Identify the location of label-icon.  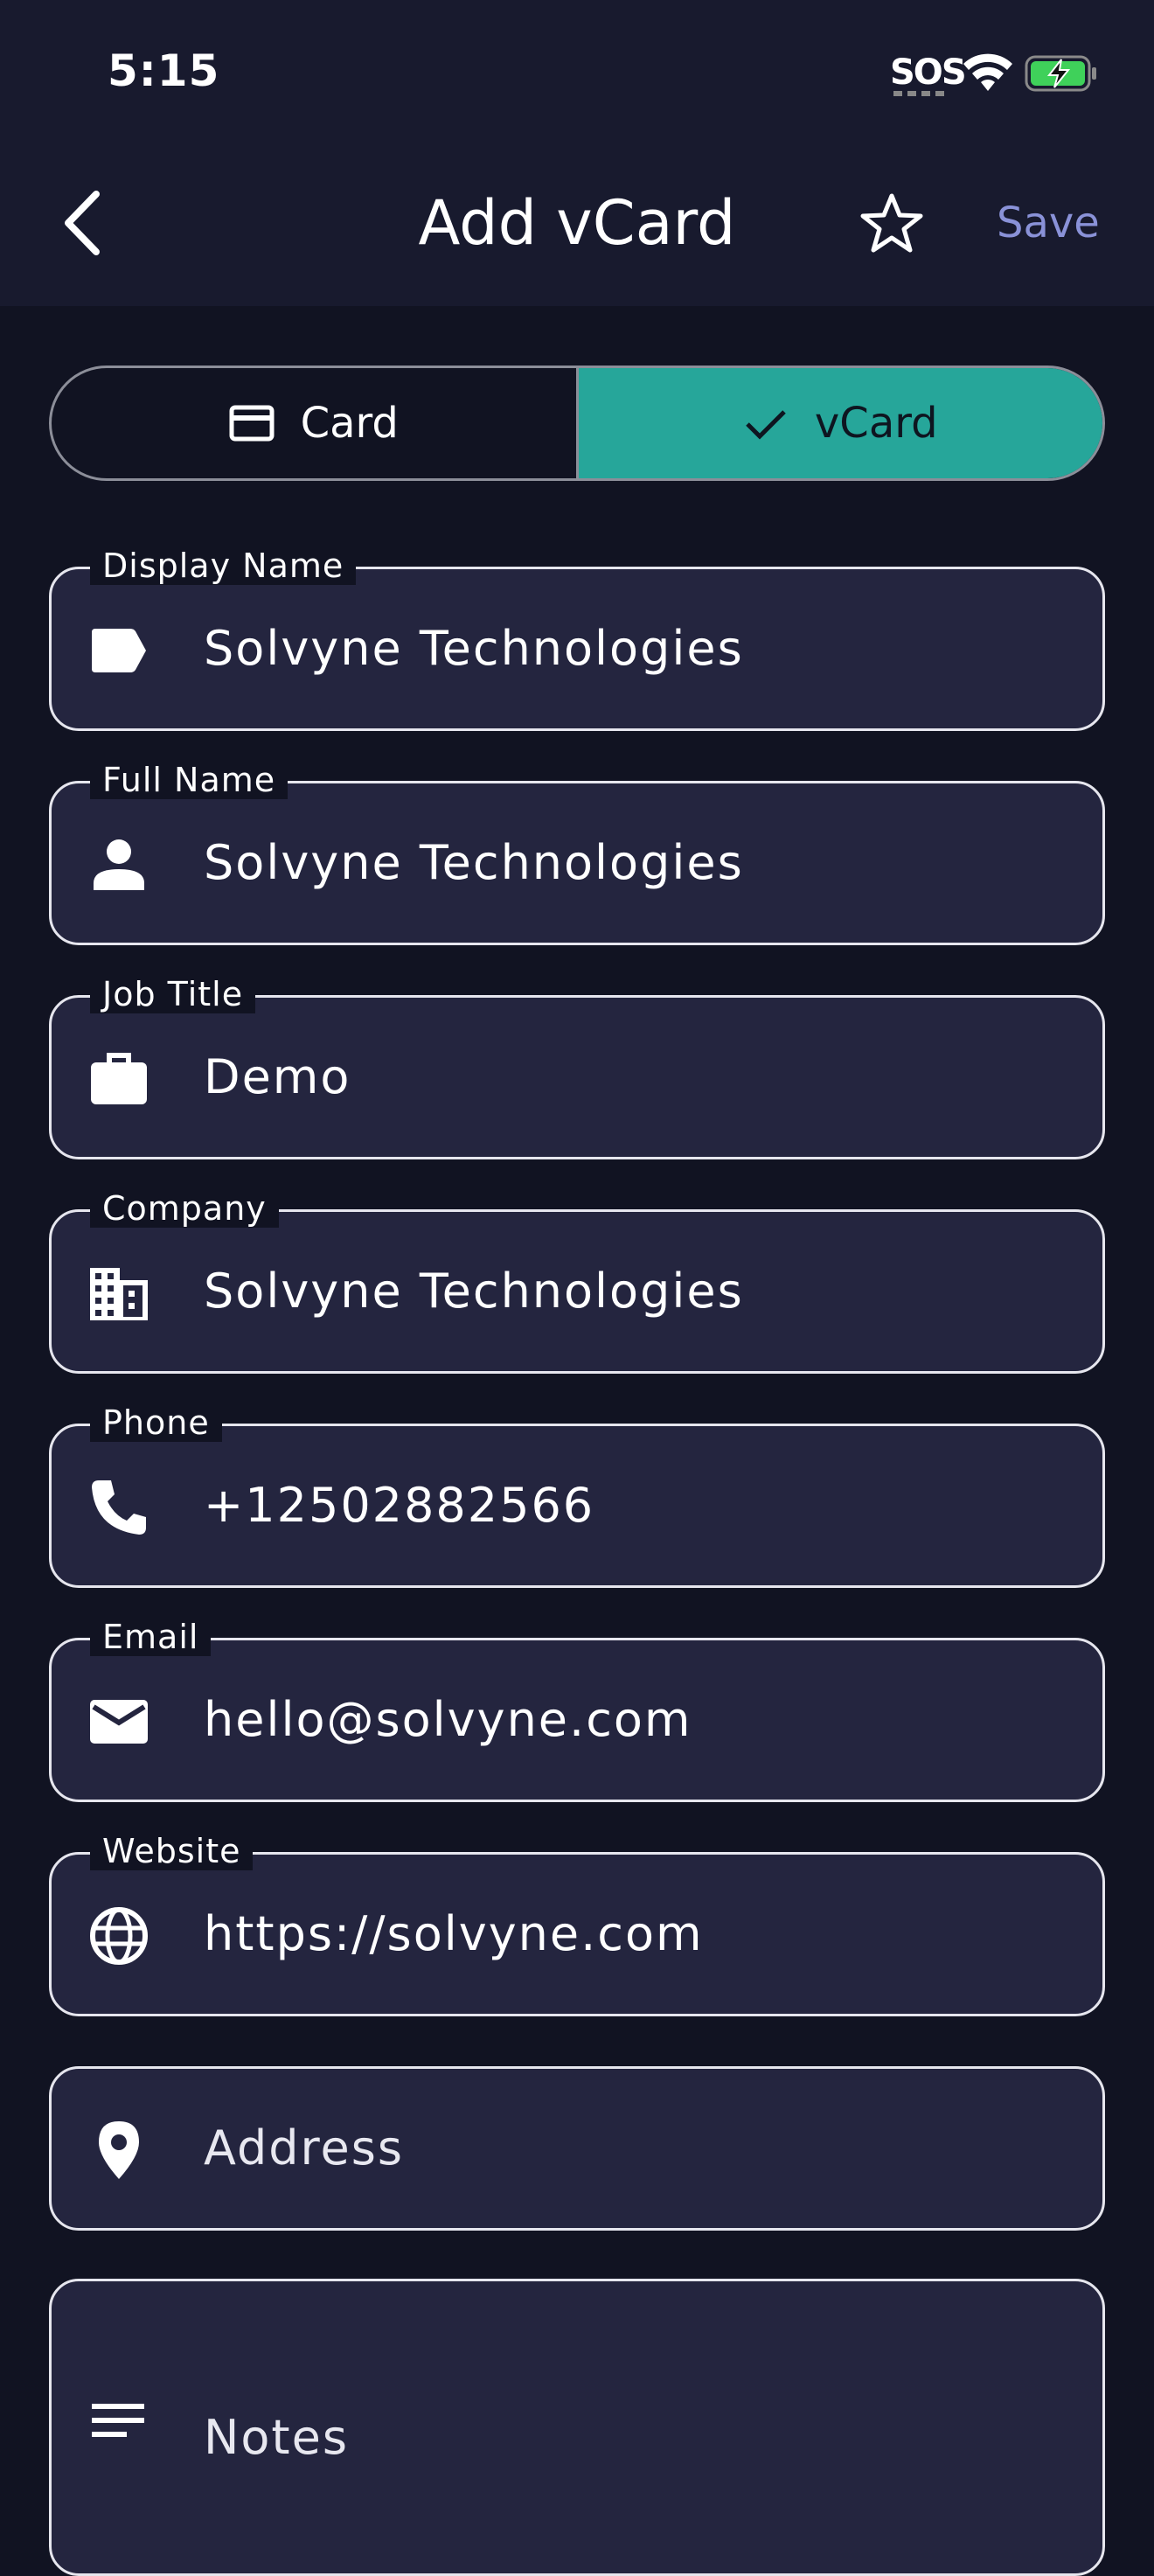
(119, 650).